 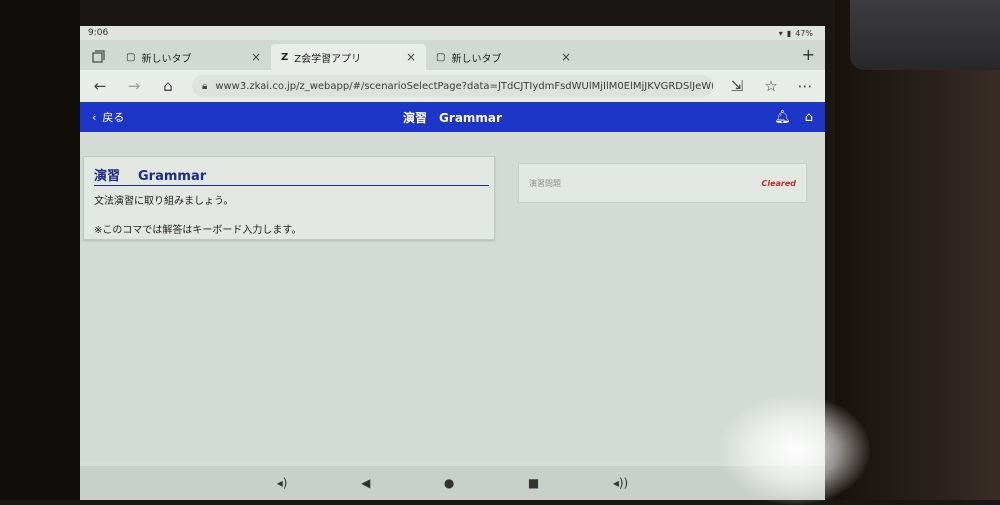 What do you see at coordinates (925, 35) in the screenshot?
I see `photo-background-object` at bounding box center [925, 35].